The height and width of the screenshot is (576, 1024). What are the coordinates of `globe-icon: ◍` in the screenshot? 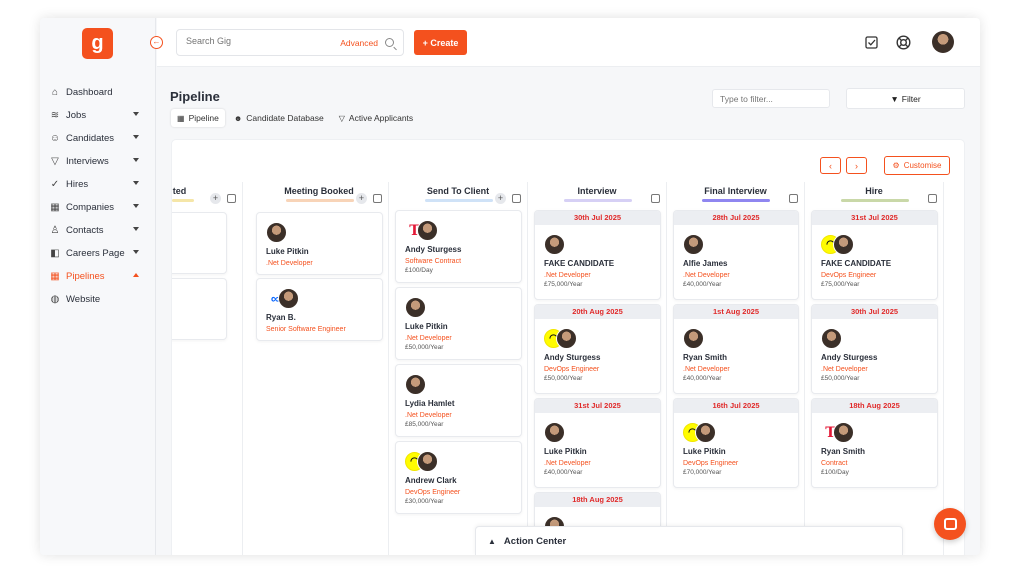 It's located at (55, 299).